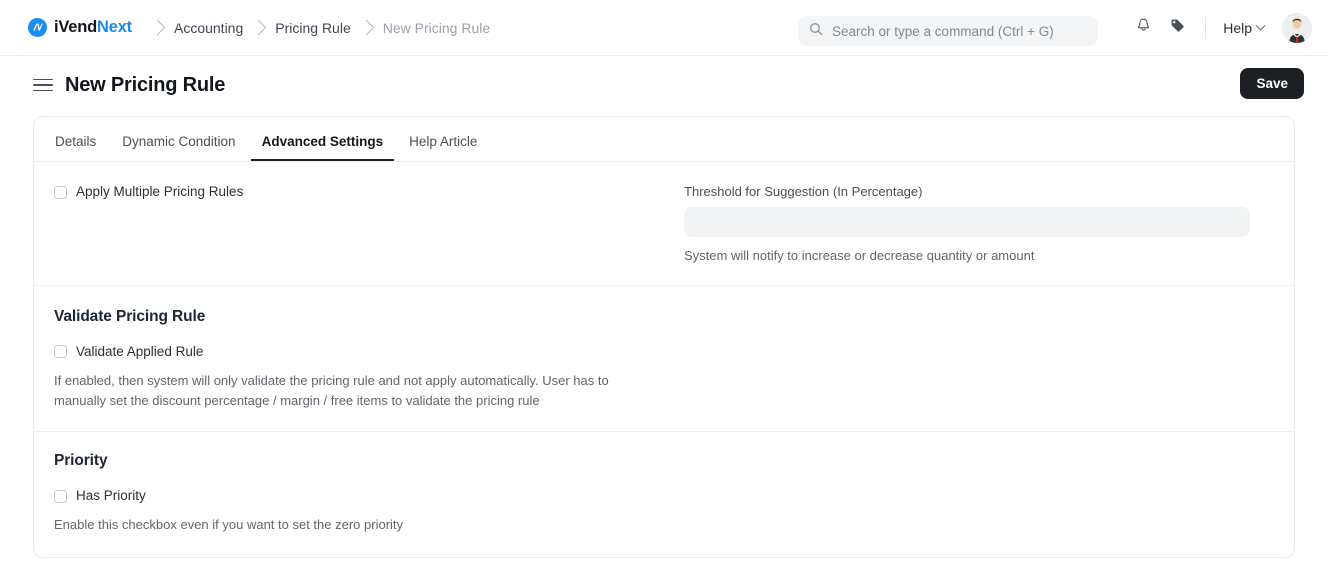 This screenshot has height=564, width=1328. I want to click on breadcrumb-item-pricing-rule: Pricing Rule, so click(312, 28).